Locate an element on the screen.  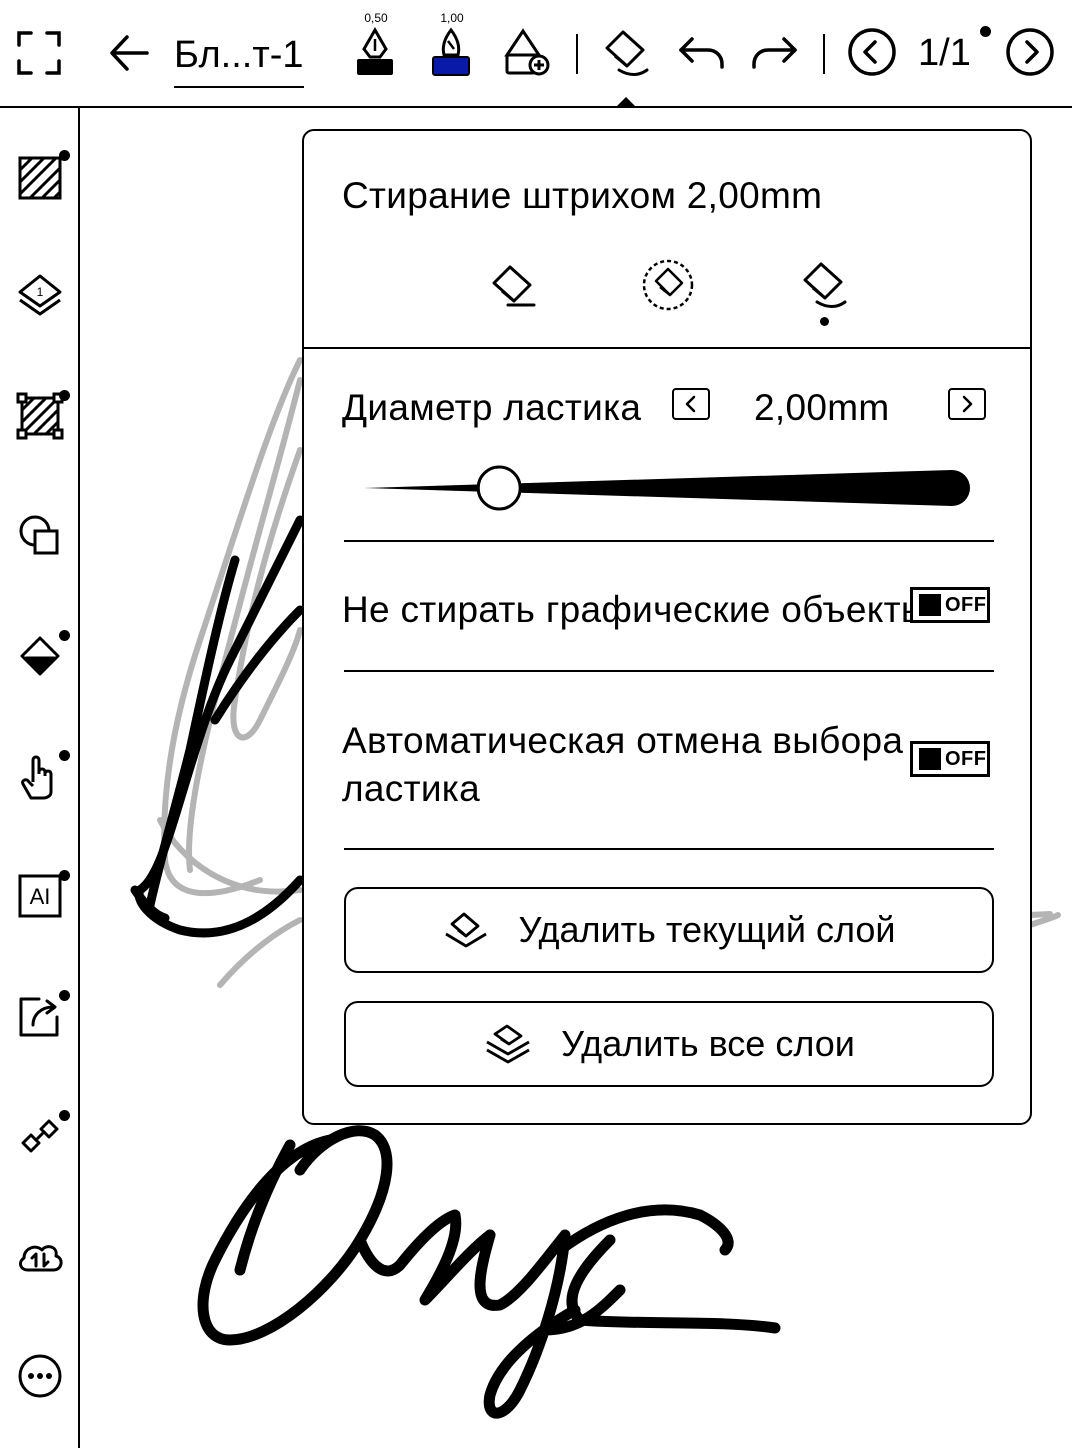
option-keep-graphics-label: Не стирать графические объекты is located at coordinates (635, 609).